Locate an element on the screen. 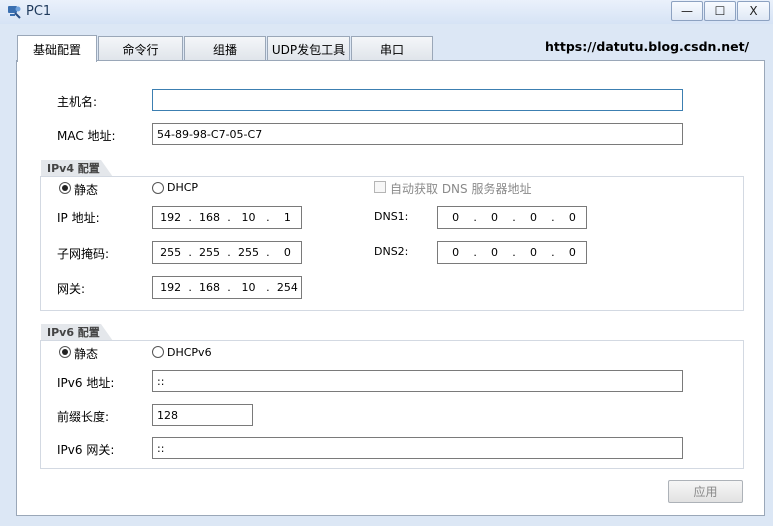  ipv4-dhcp-radio is located at coordinates (158, 188).